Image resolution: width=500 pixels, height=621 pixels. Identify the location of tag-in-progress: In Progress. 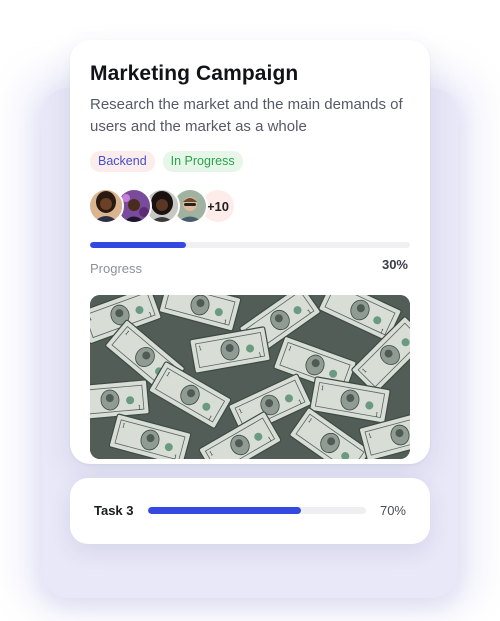
(202, 161).